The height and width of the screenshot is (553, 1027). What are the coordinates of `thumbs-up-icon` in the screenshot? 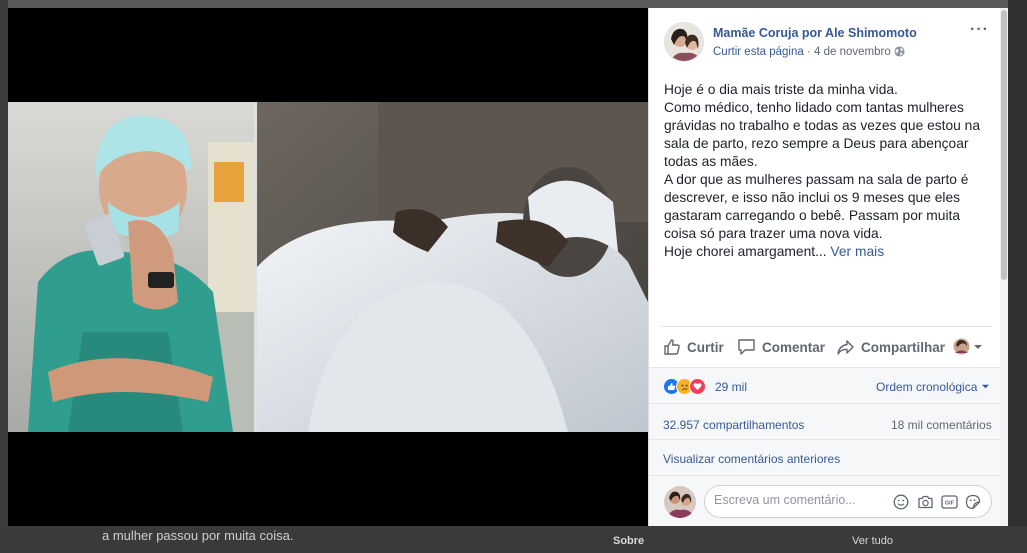 It's located at (672, 347).